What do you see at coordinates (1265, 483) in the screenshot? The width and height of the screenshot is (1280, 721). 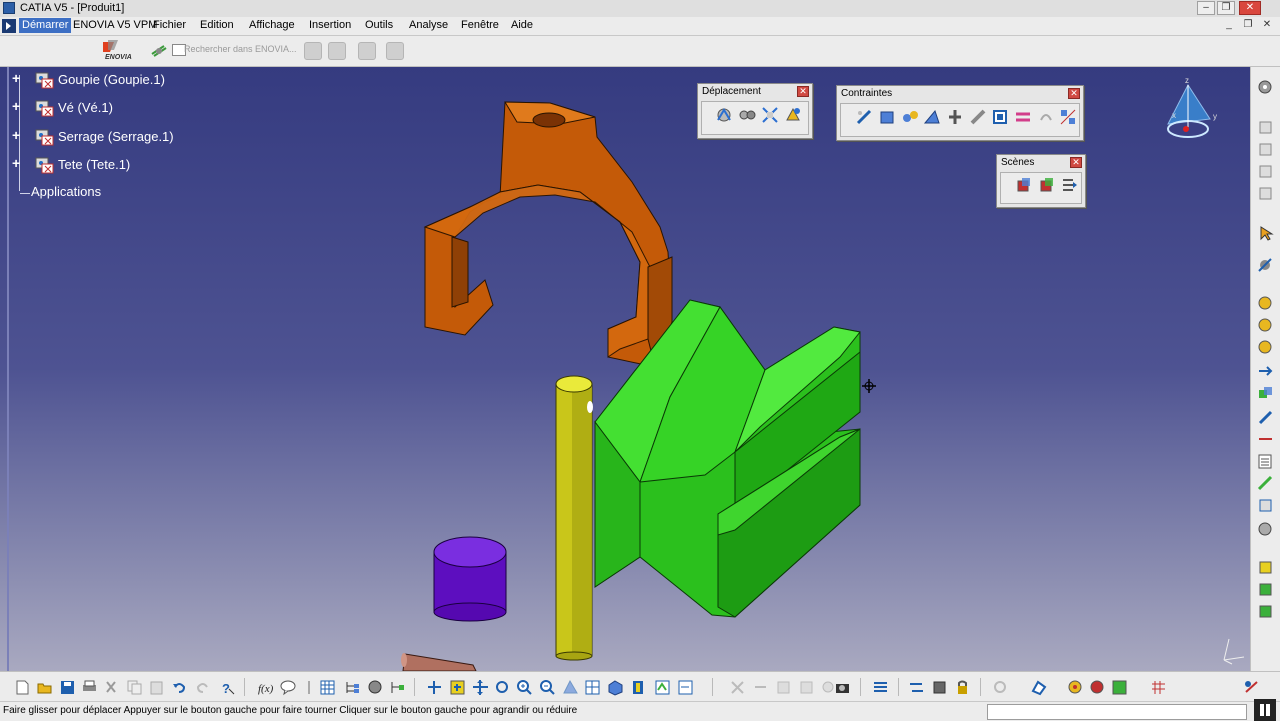 I see `measure-icon` at bounding box center [1265, 483].